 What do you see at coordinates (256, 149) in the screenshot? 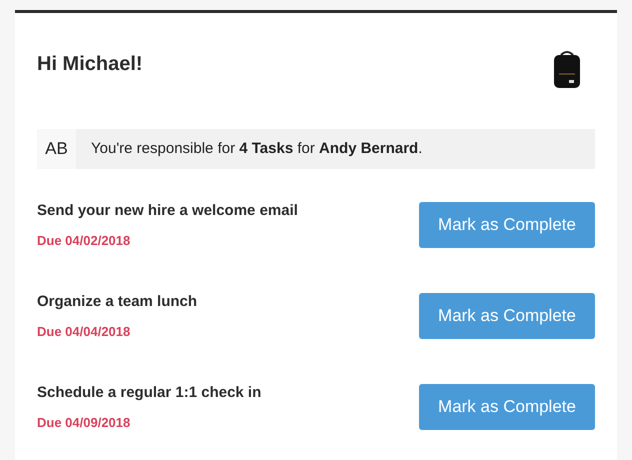
I see `responsibility-message: You're responsible for 4 Tasks for Andy Bernard.` at bounding box center [256, 149].